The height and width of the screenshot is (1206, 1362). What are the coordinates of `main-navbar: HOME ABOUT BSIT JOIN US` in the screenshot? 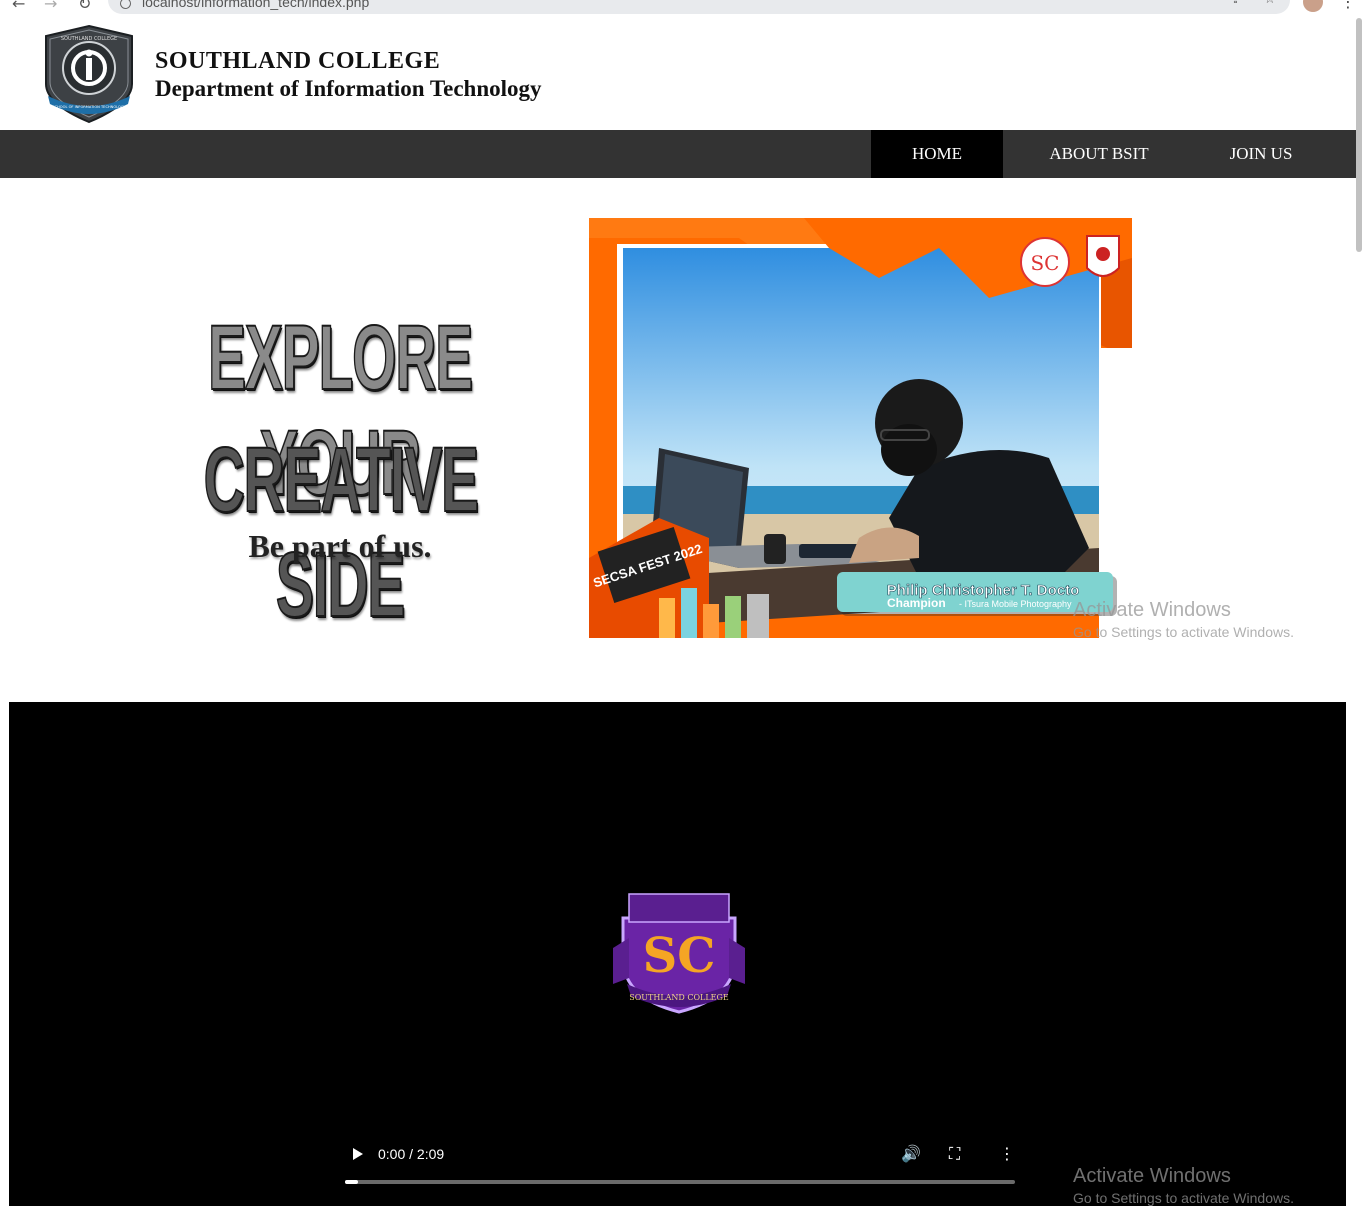 It's located at (678, 154).